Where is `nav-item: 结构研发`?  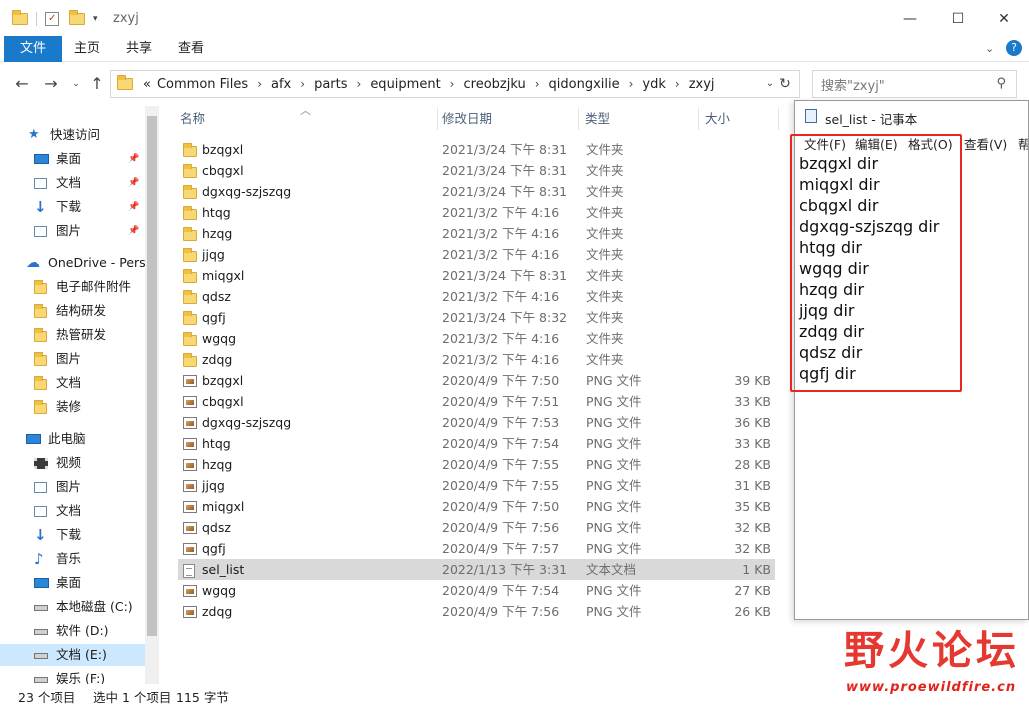 nav-item: 结构研发 is located at coordinates (72, 311).